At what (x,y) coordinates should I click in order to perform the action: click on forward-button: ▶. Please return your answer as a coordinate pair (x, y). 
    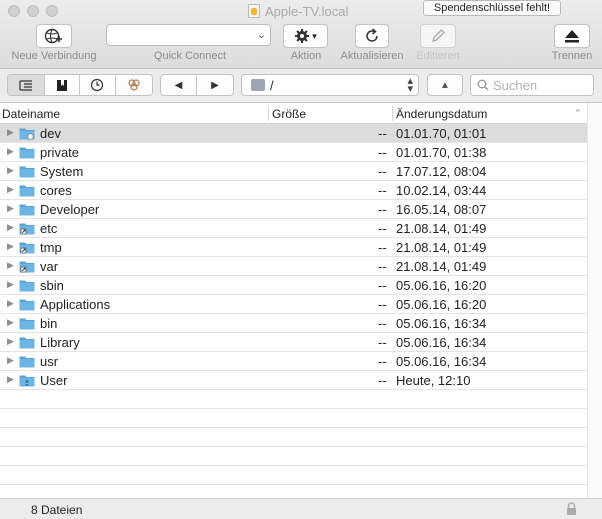
    Looking at the image, I should click on (215, 85).